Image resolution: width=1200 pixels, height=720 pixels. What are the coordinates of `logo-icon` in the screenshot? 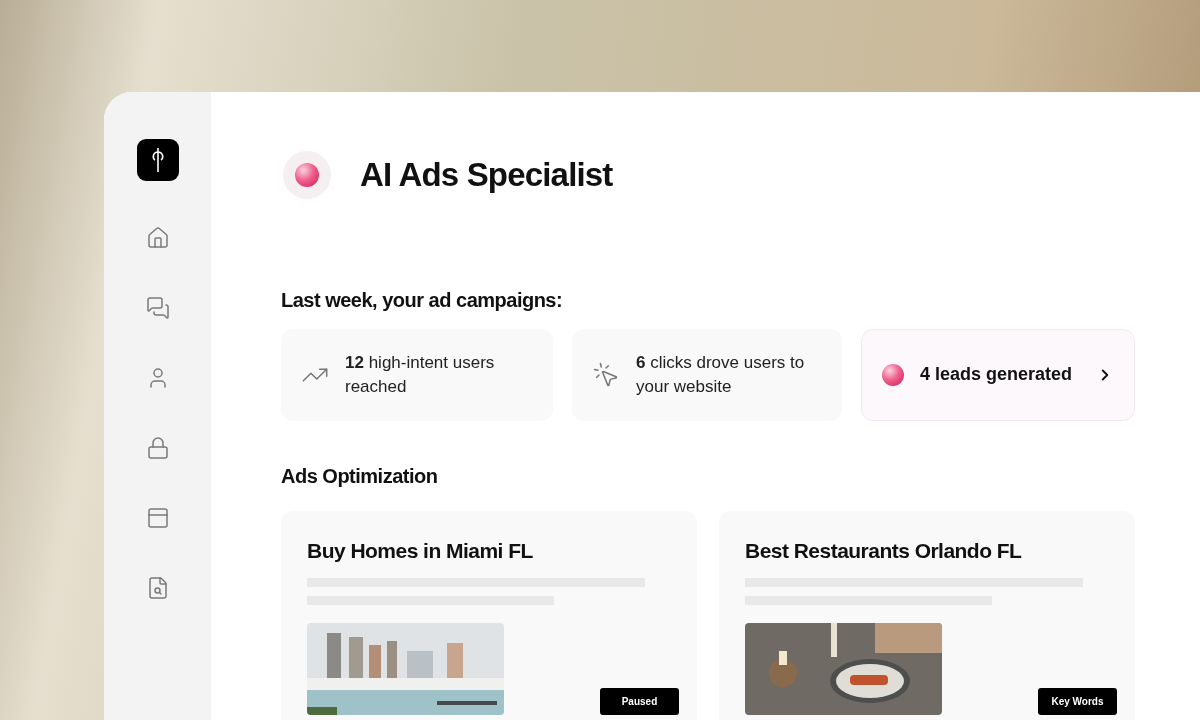 It's located at (157, 160).